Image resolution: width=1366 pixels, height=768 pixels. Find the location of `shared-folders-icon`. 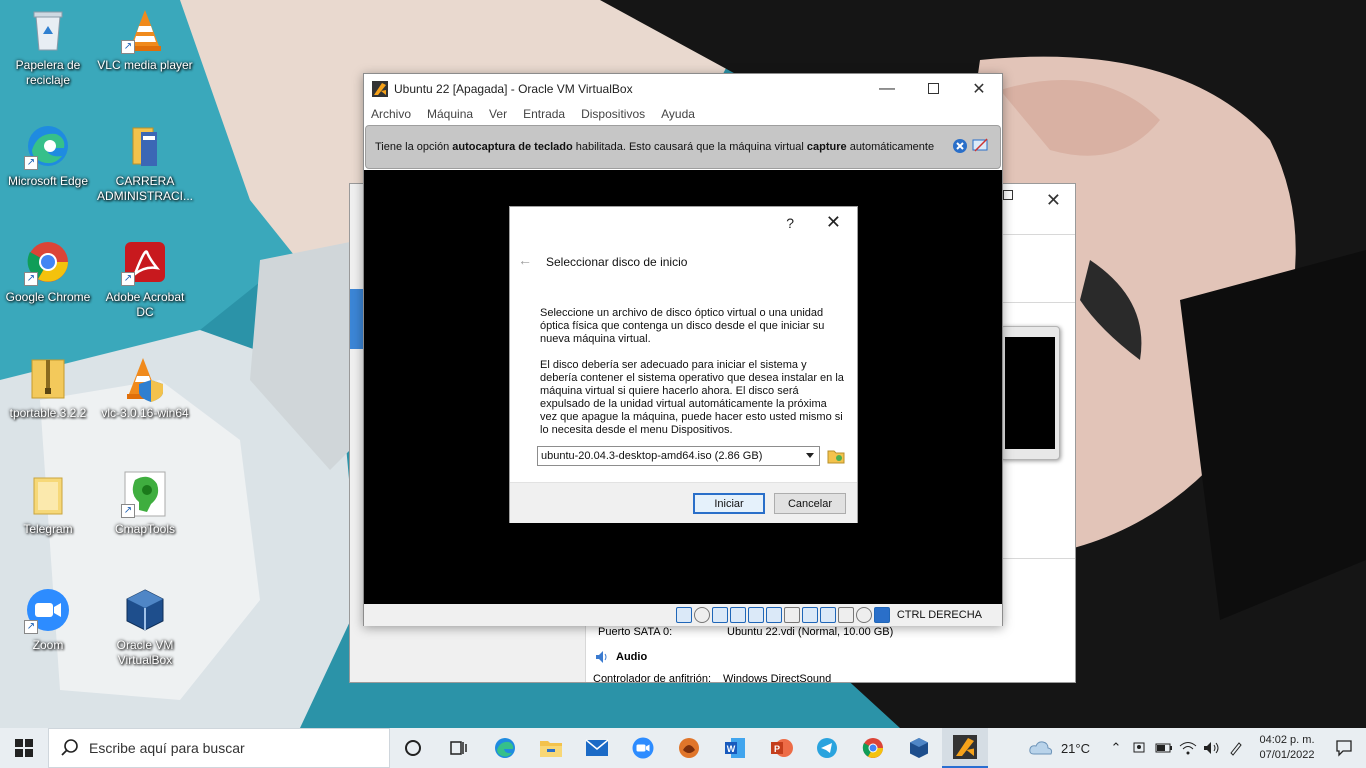

shared-folders-icon is located at coordinates (773, 615).